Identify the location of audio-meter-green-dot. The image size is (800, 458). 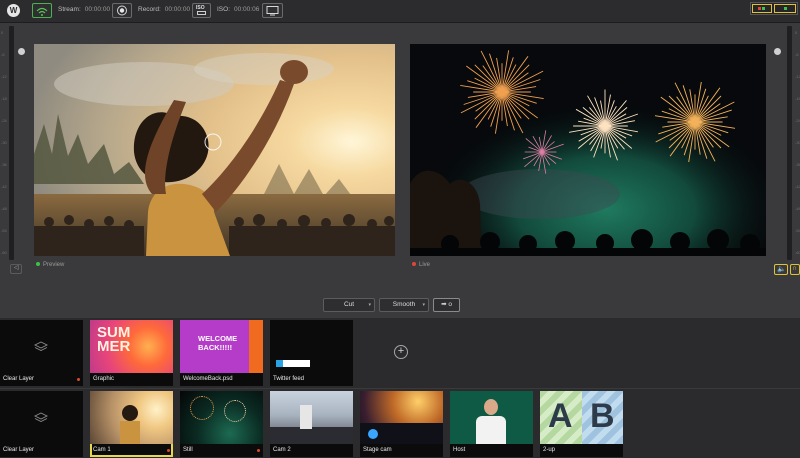
(763, 8).